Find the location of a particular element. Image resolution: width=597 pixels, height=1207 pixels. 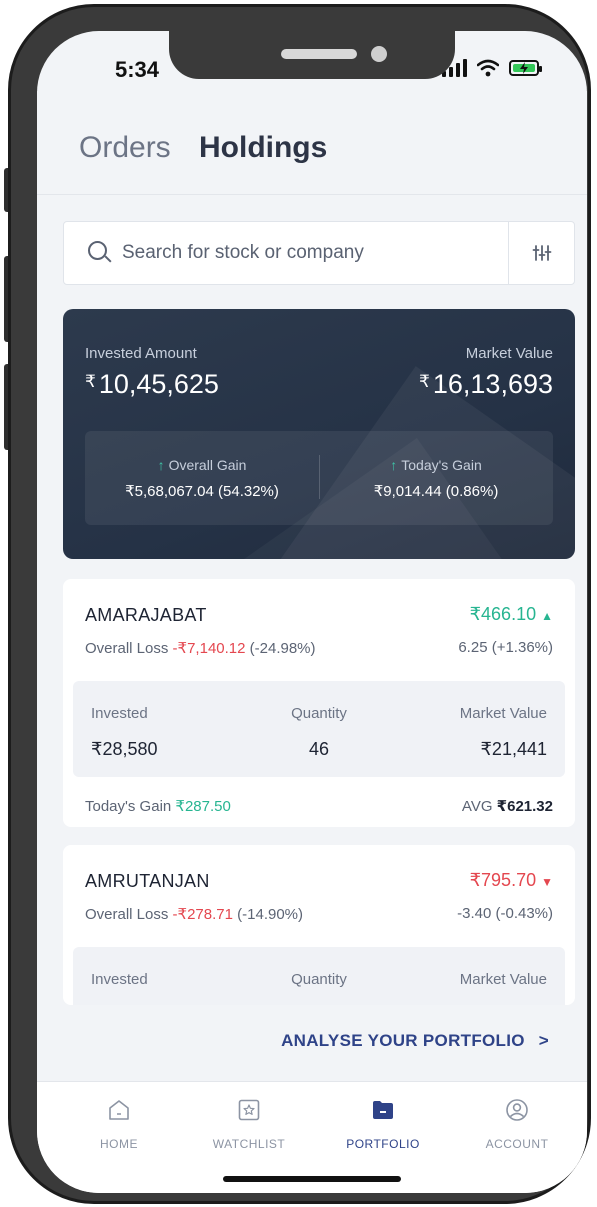

home-indicator is located at coordinates (312, 1179).